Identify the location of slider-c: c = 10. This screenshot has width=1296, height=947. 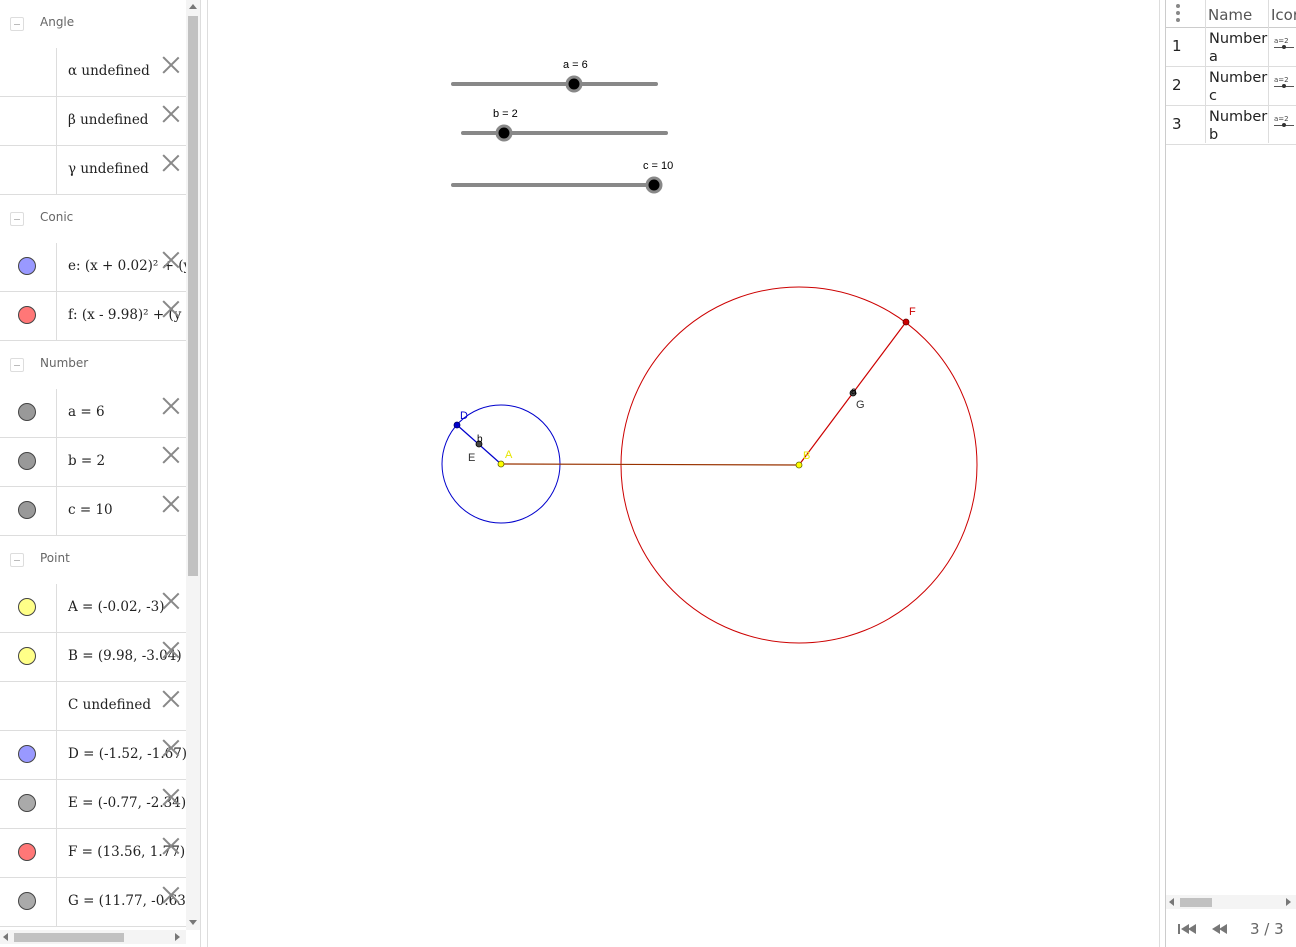
(562, 177).